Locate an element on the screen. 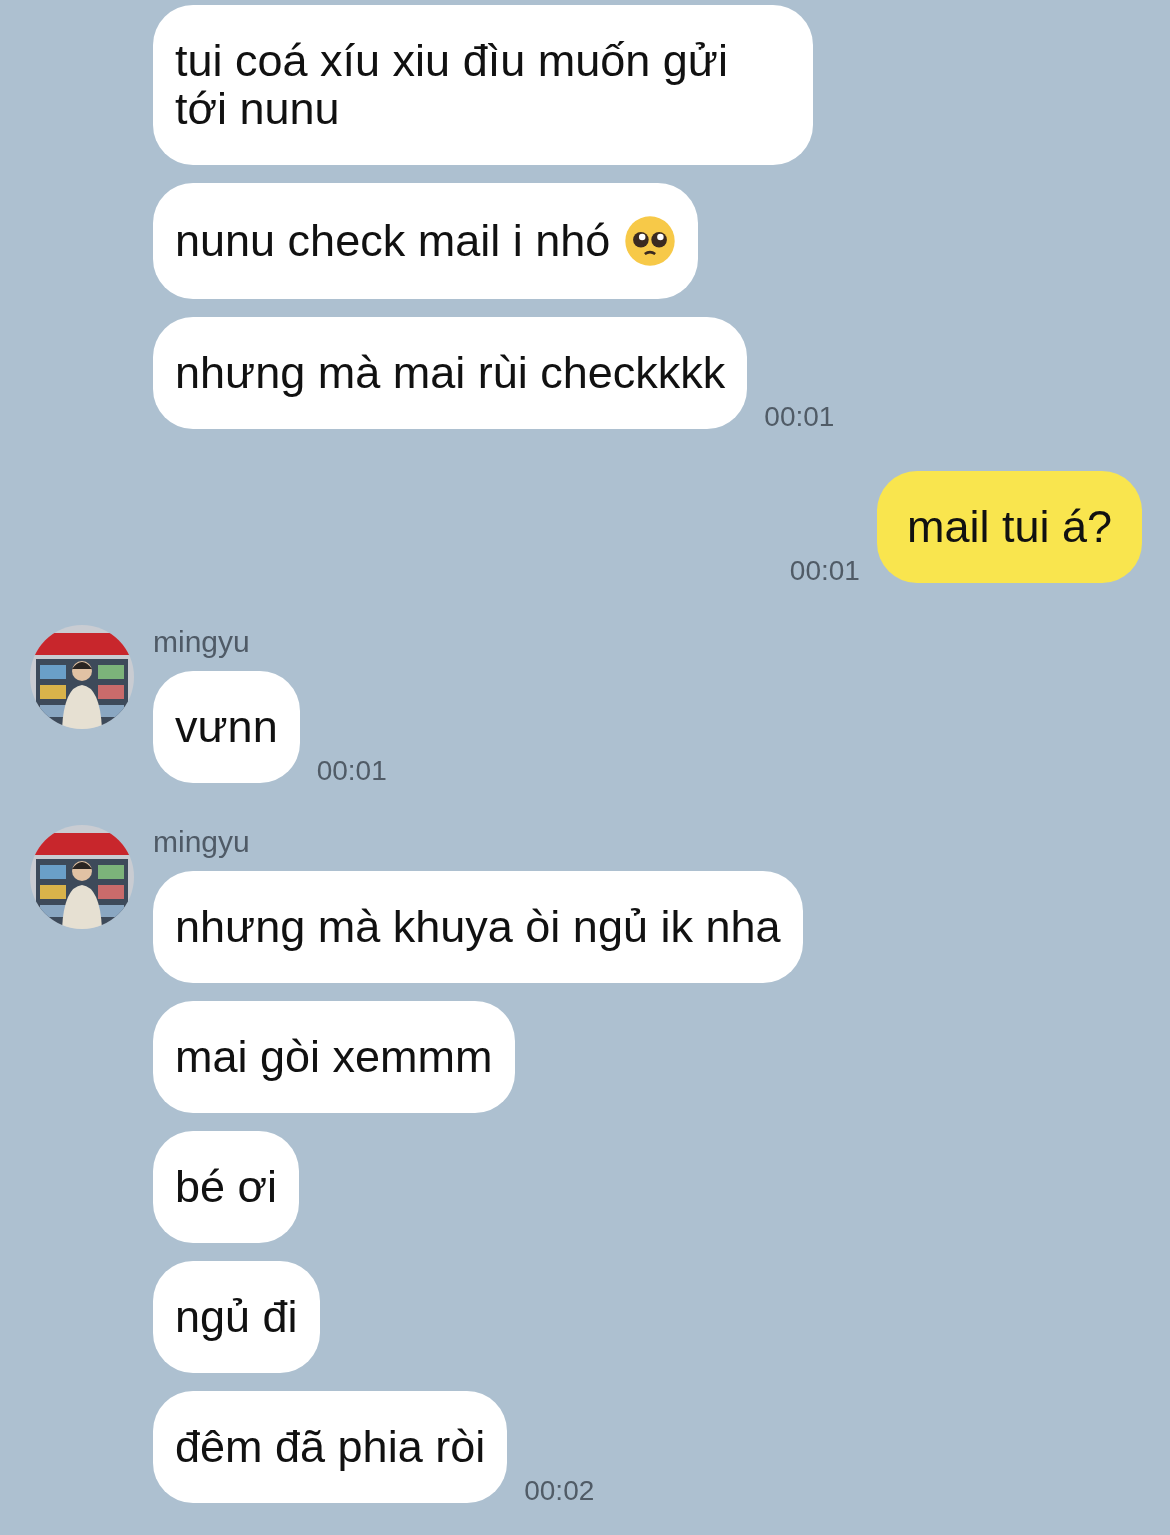 This screenshot has height=1535, width=1170. message-bubble: nhưng mà mai rùi checkkkk is located at coordinates (450, 373).